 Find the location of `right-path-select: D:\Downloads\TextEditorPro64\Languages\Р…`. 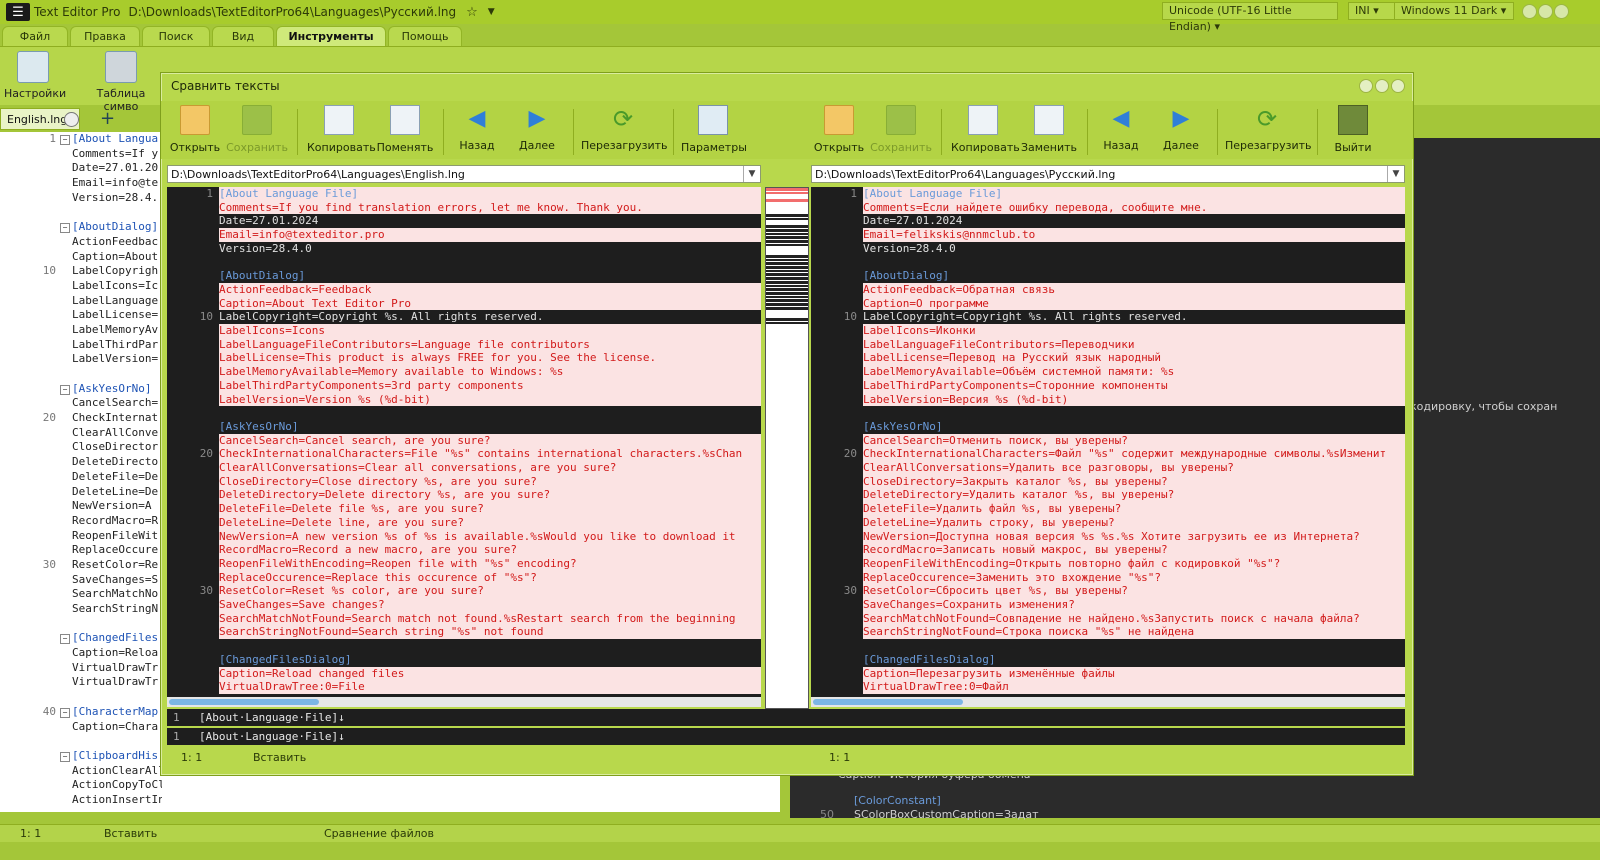

right-path-select: D:\Downloads\TextEditorPro64\Languages\Р… is located at coordinates (1108, 174).